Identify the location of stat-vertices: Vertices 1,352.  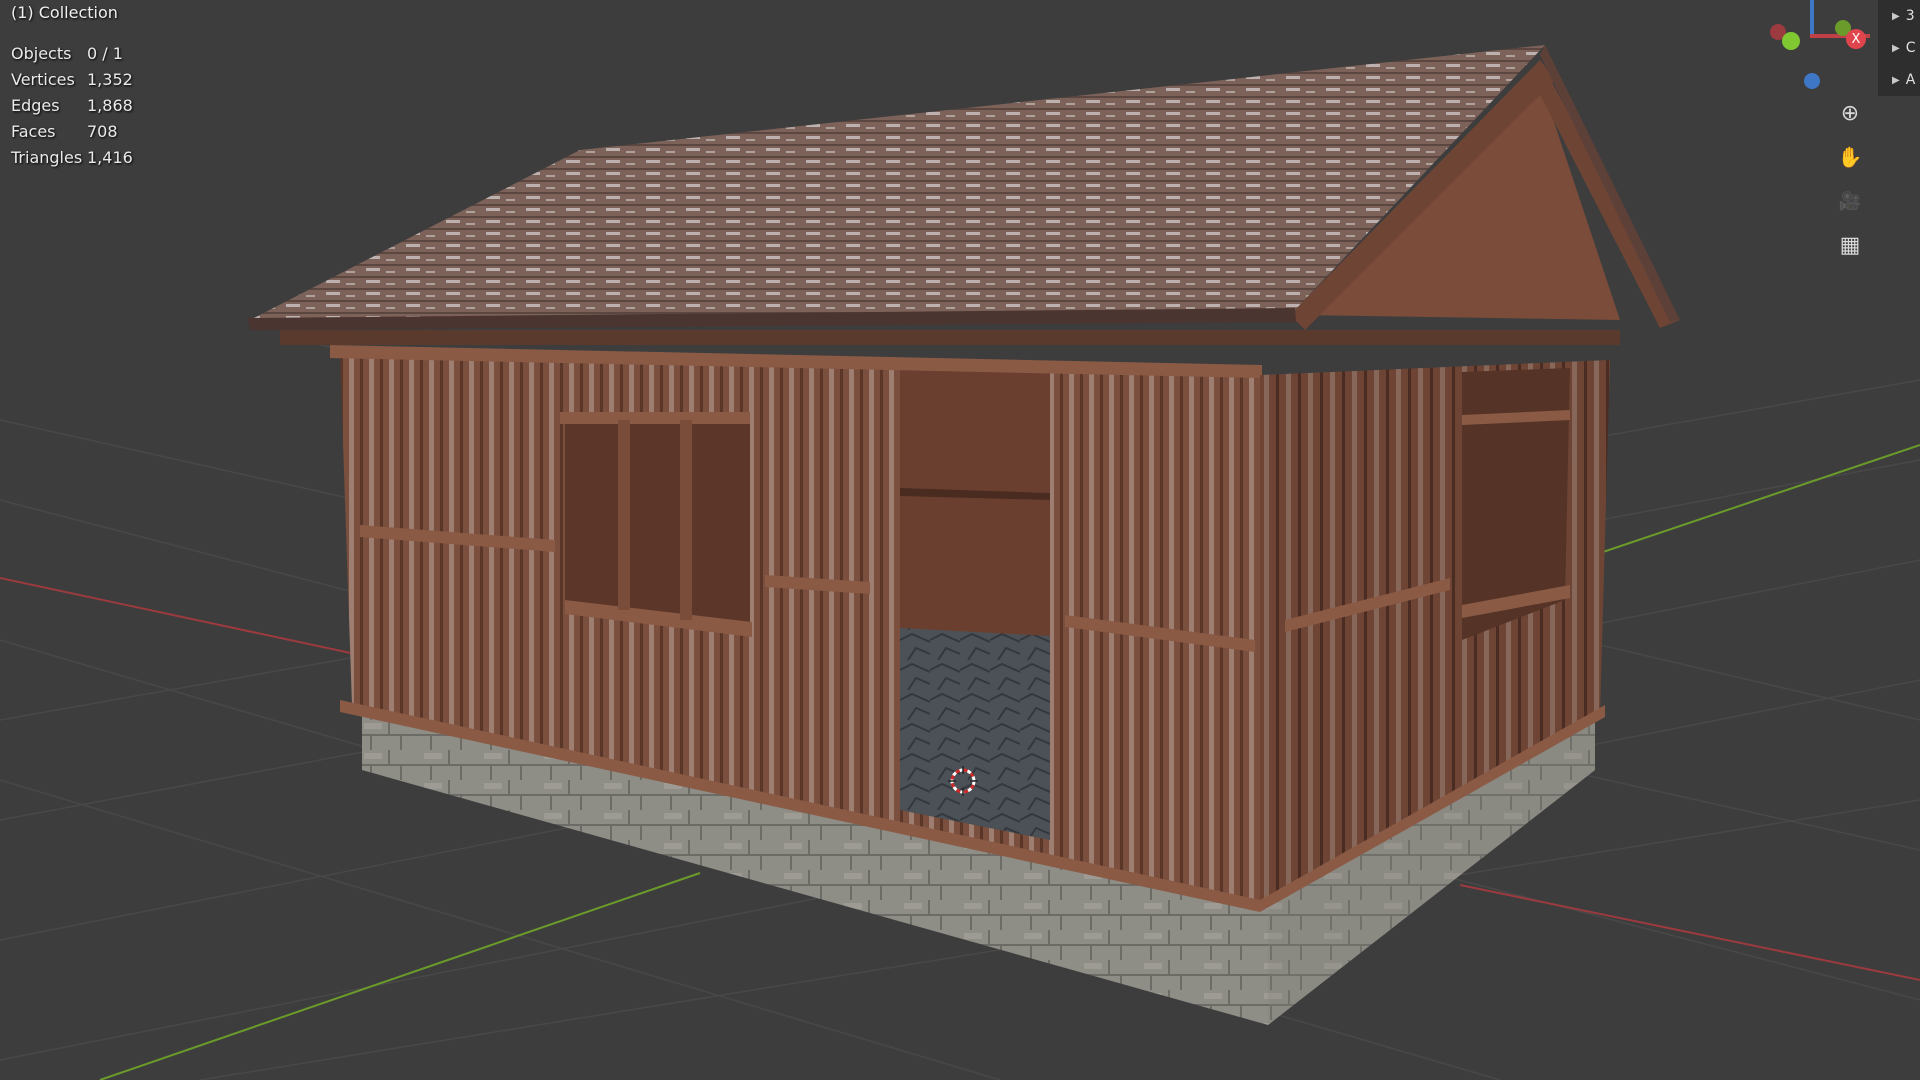
(72, 83).